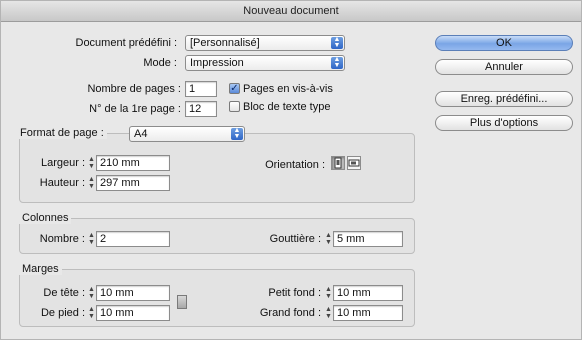  I want to click on margin-bottom-label: De pied :, so click(62, 313).